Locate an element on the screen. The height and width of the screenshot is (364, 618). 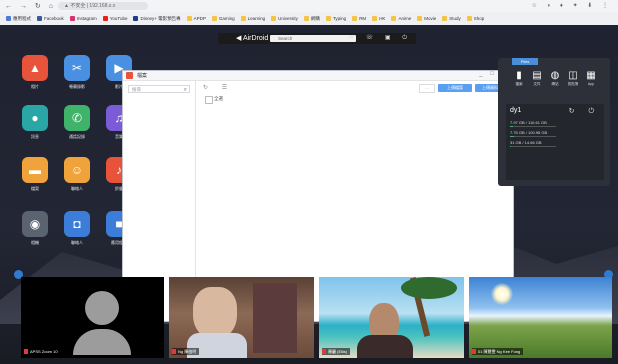
refresh-and-view-icons: ↻ ☰ is located at coordinates (218, 87).